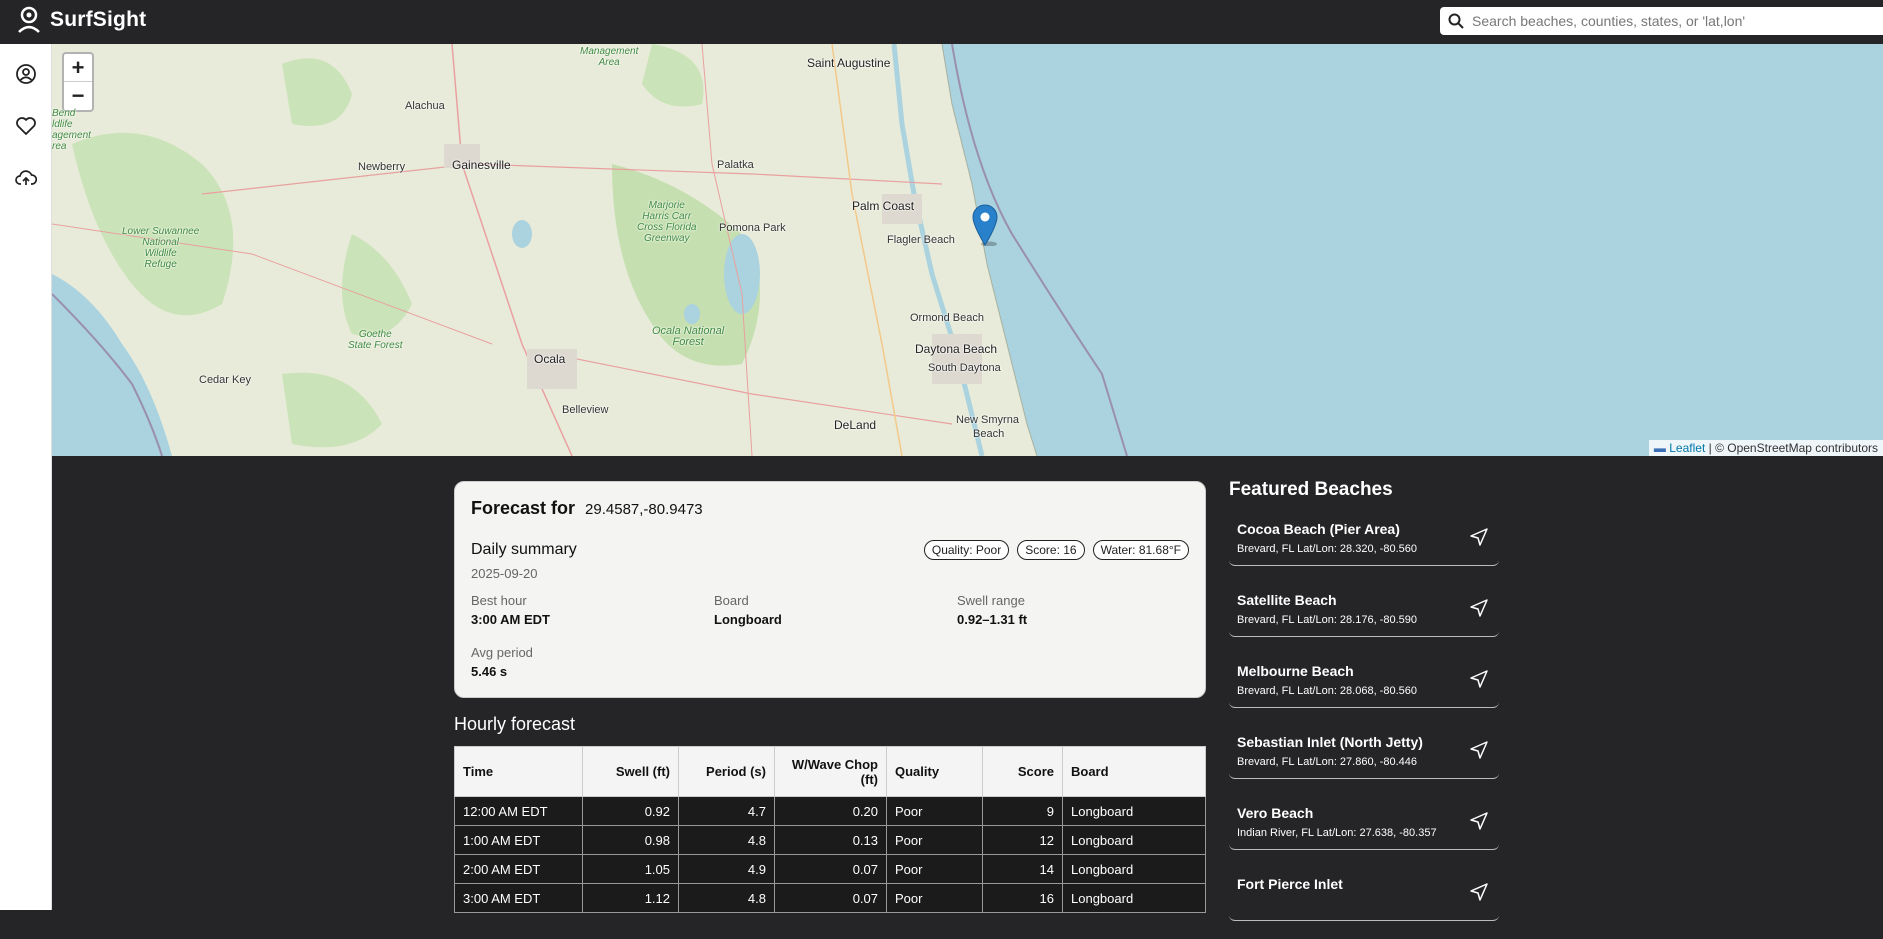  What do you see at coordinates (956, 349) in the screenshot?
I see `map-label: Daytona Beach` at bounding box center [956, 349].